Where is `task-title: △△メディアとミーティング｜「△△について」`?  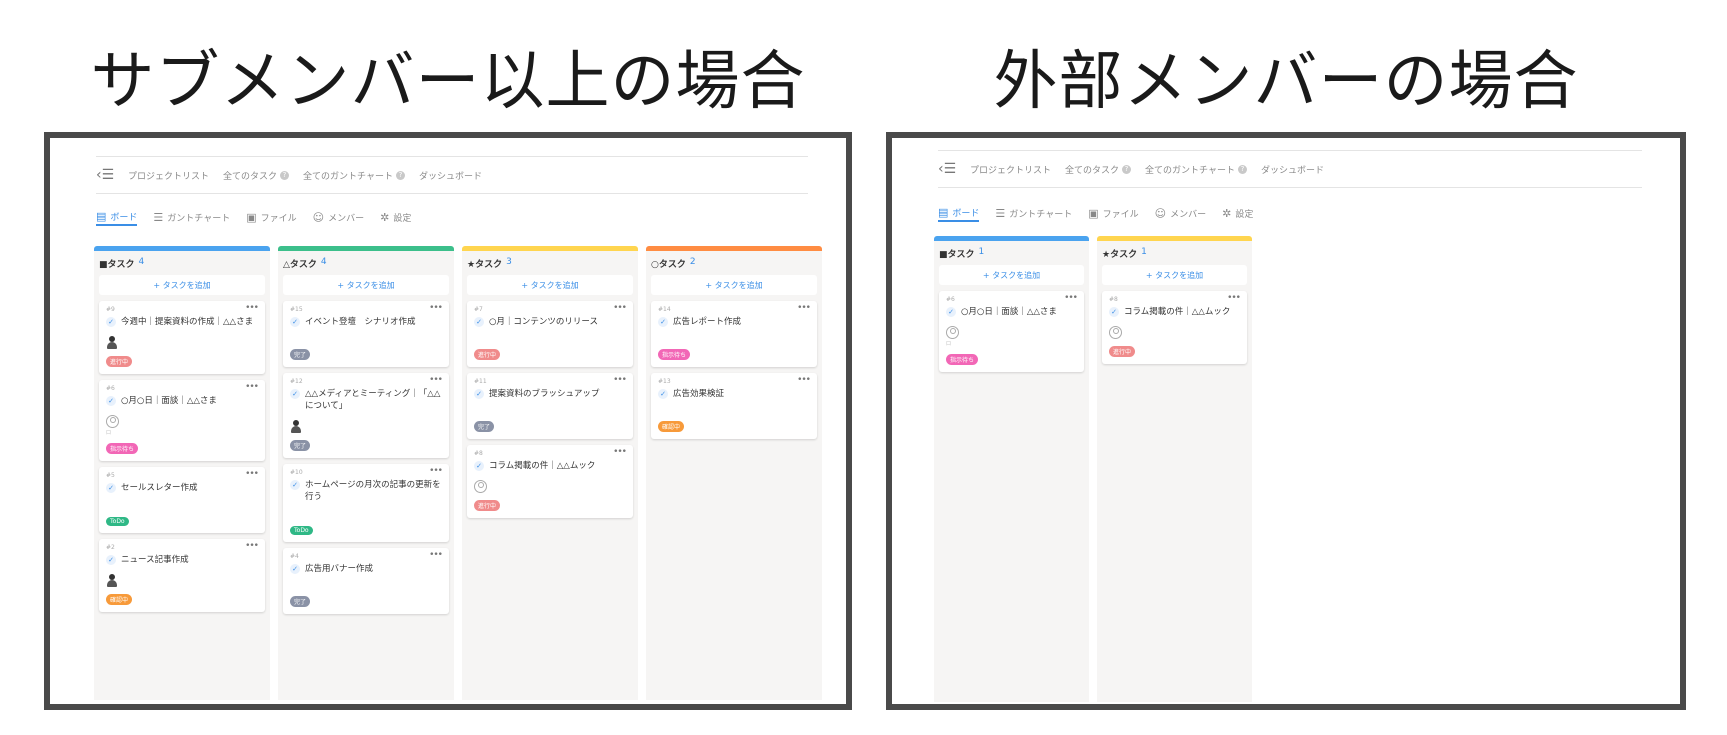
task-title: △△メディアとミーティング｜「△△について」 is located at coordinates (373, 400).